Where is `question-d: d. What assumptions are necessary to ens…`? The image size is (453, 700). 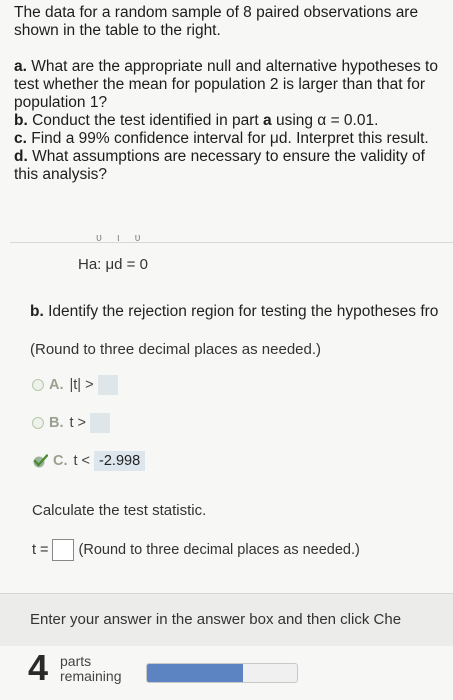 question-d: d. What assumptions are necessary to ens… is located at coordinates (219, 165).